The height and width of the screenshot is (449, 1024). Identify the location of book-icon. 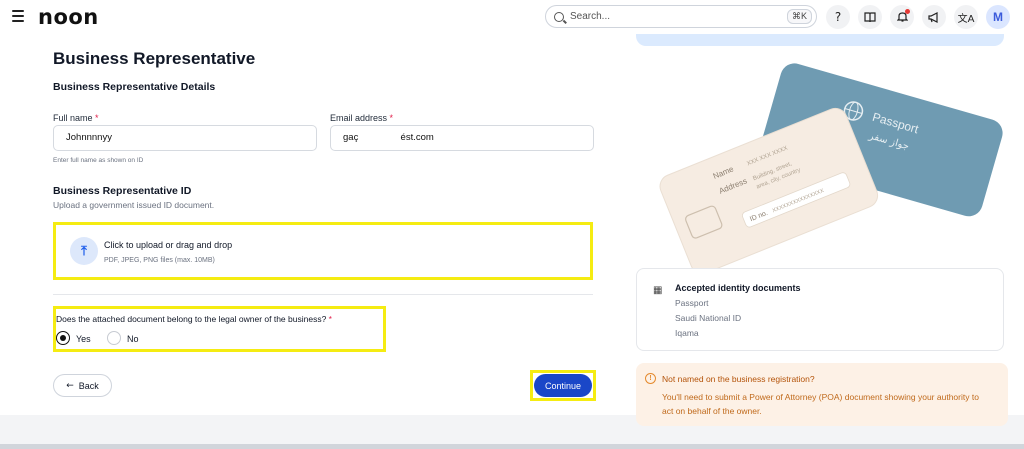
(870, 17).